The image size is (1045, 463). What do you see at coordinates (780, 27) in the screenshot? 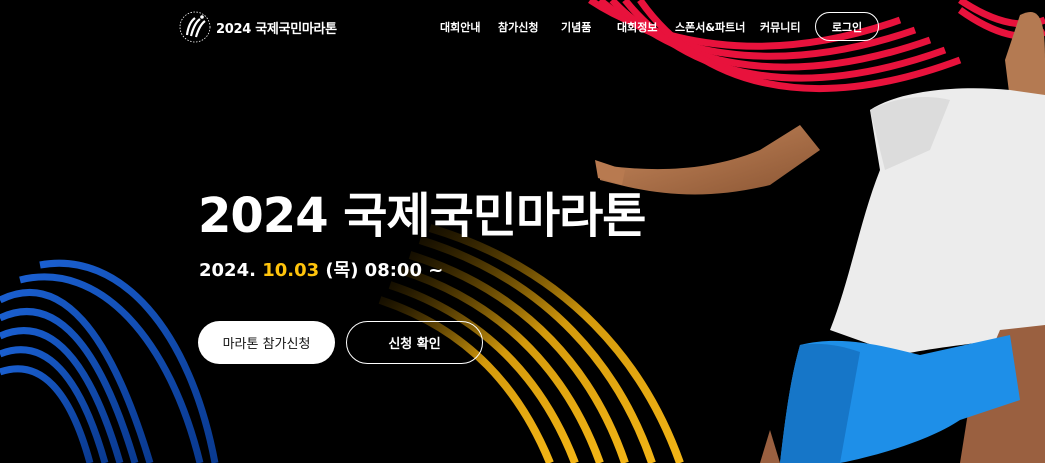
I see `menu-item-community: 커뮤니티` at bounding box center [780, 27].